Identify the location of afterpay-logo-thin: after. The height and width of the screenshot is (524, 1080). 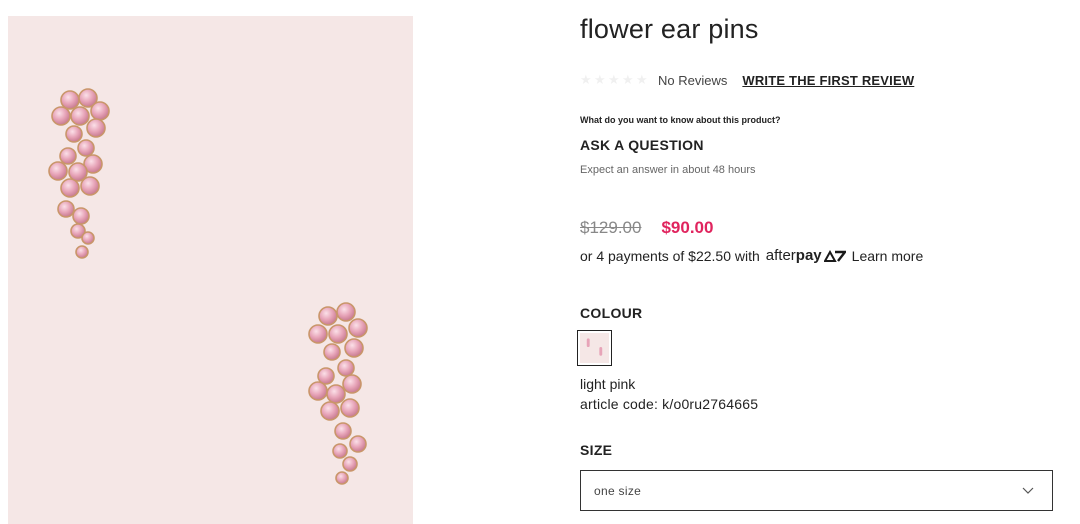
(780, 255).